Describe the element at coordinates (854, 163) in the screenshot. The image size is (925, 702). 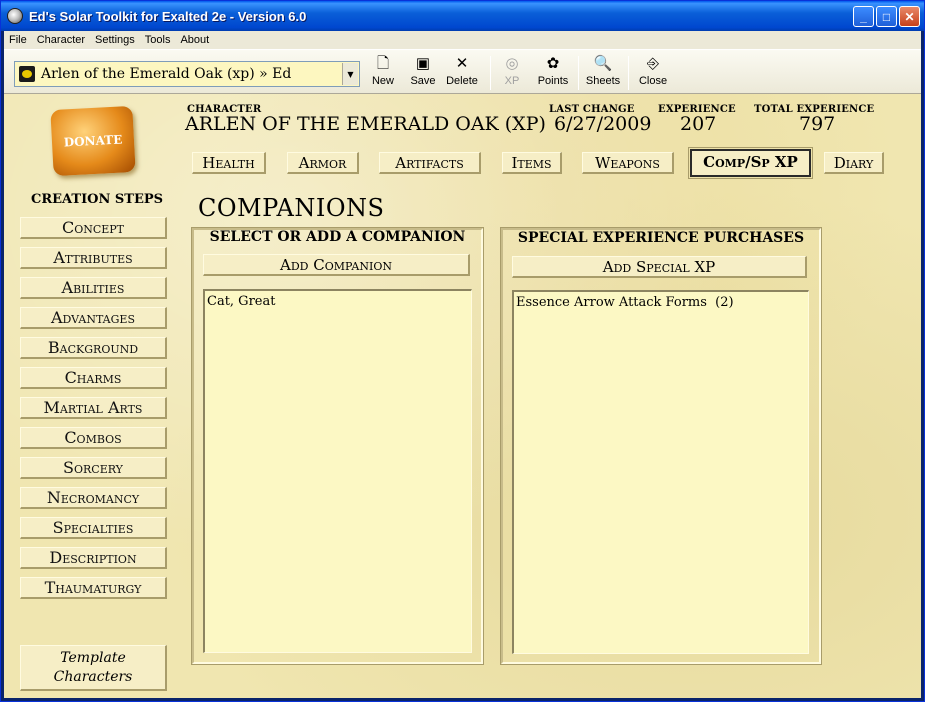
I see `tab-diary: Diary` at that location.